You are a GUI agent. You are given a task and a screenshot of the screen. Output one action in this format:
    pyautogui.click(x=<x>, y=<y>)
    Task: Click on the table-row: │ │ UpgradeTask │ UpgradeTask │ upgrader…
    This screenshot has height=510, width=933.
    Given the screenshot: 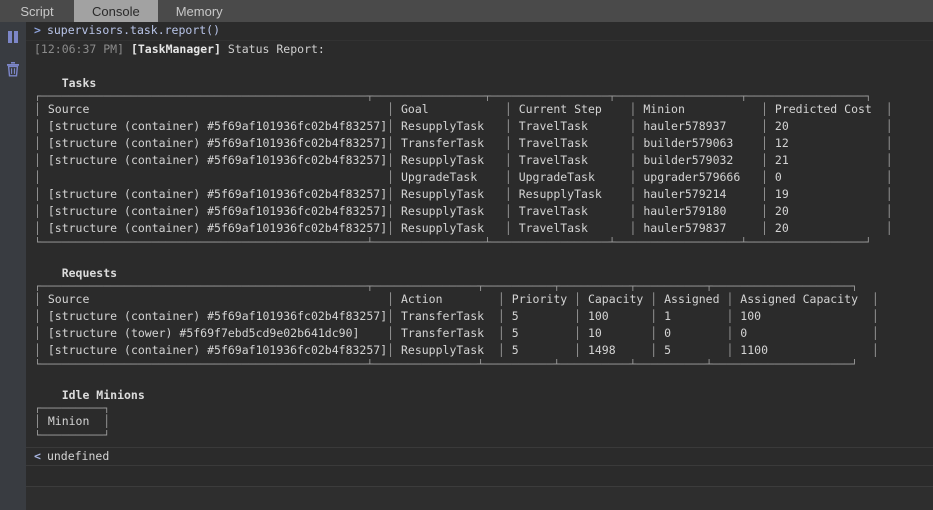 What is the action you would take?
    pyautogui.click(x=463, y=177)
    